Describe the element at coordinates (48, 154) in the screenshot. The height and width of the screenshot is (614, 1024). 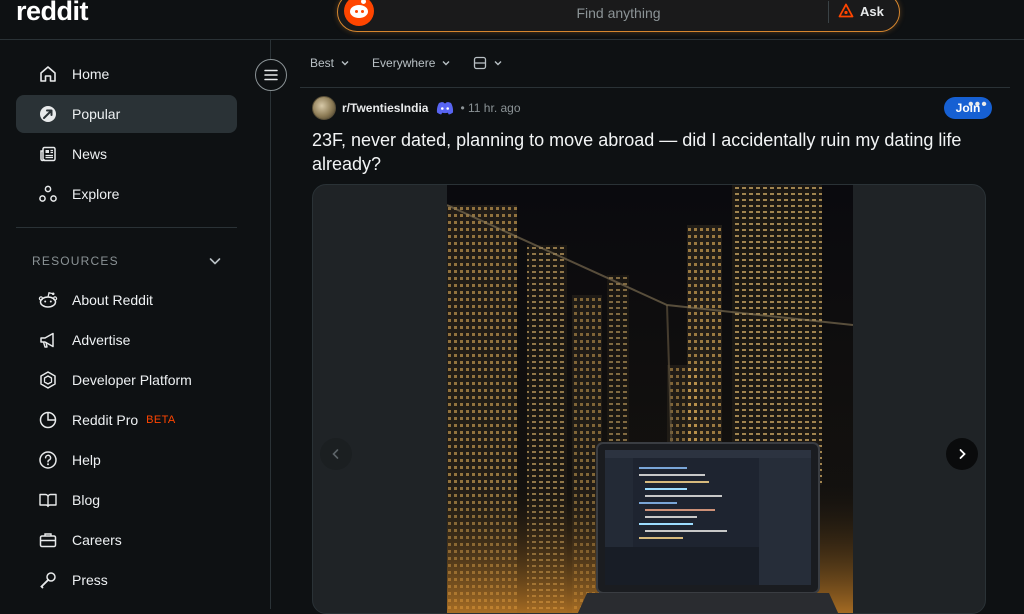
I see `news-icon` at that location.